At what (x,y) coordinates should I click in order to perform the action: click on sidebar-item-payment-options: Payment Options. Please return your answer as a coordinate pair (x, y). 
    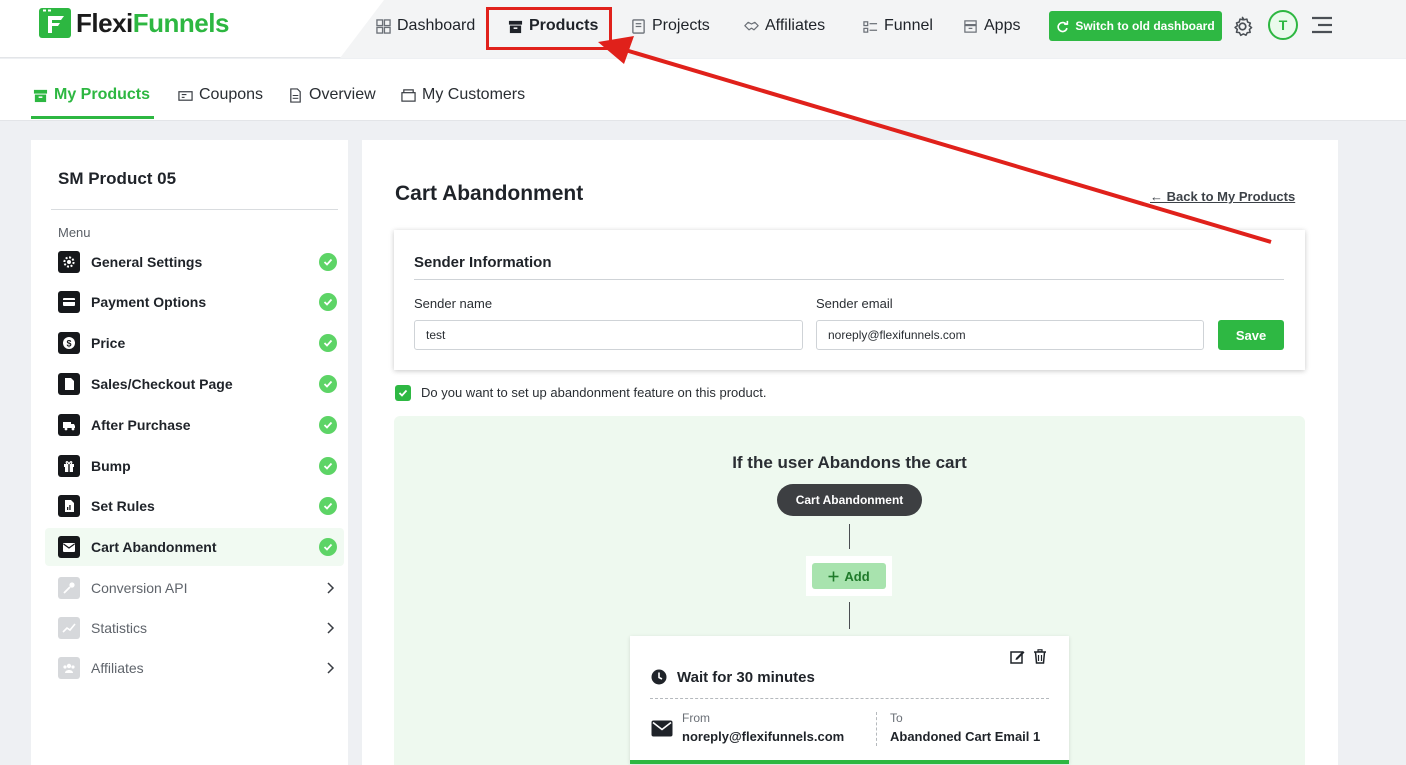
    Looking at the image, I should click on (194, 302).